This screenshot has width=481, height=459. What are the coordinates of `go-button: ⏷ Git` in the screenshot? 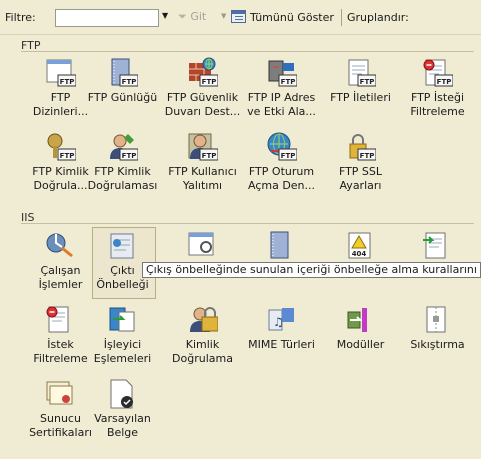 It's located at (192, 17).